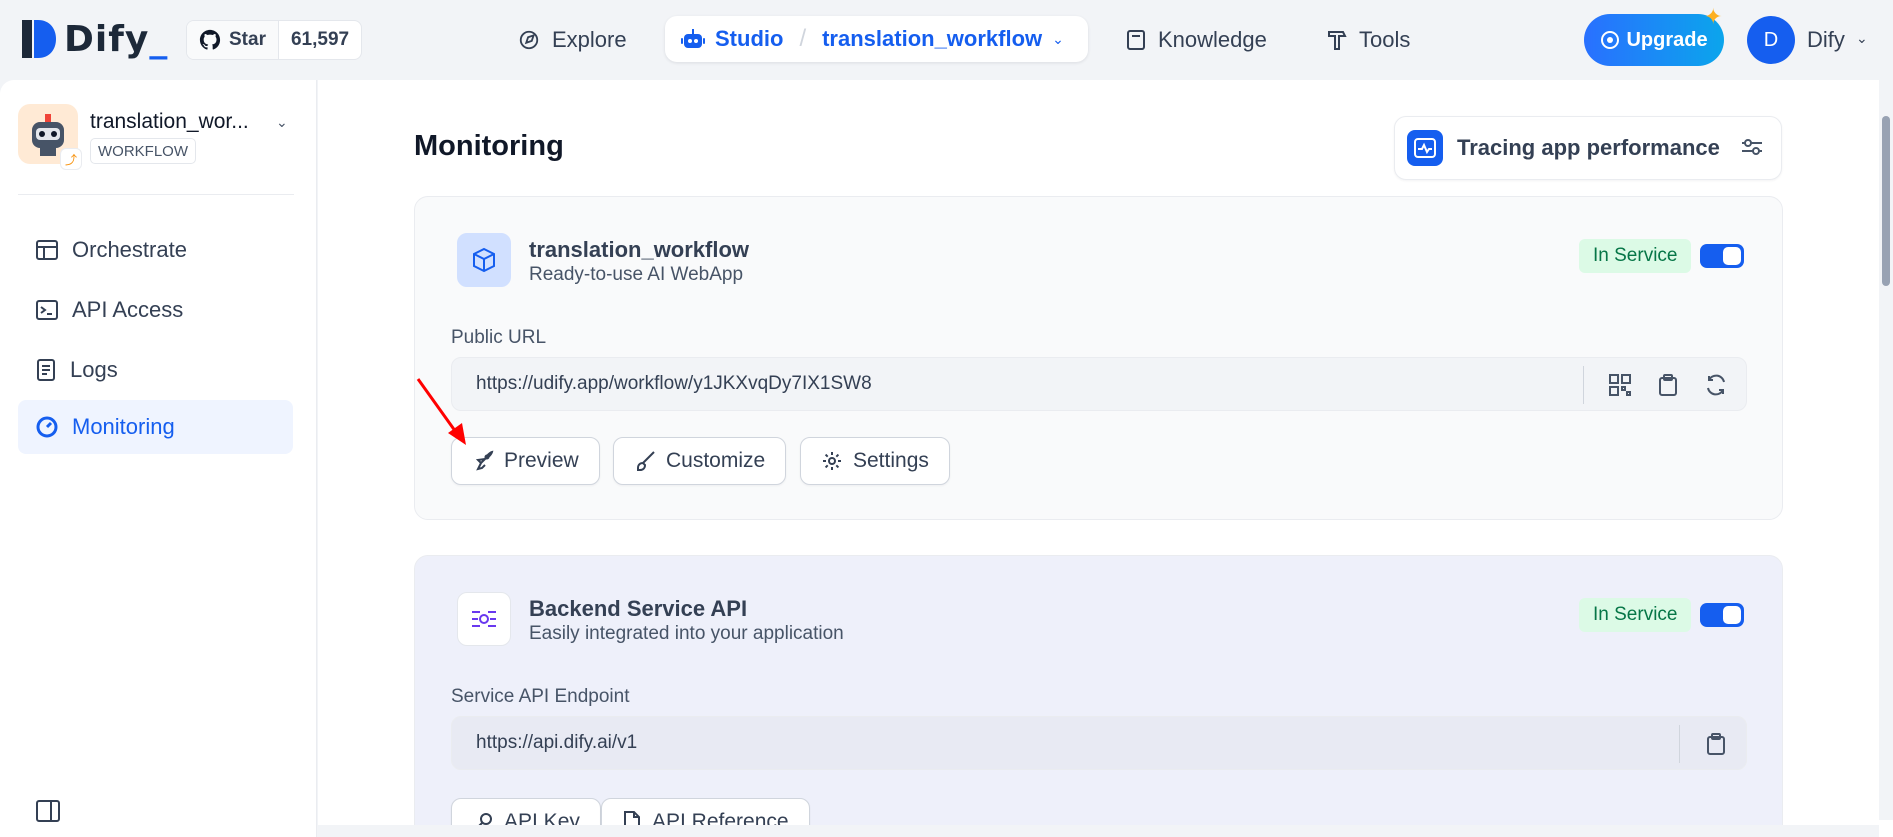  I want to click on sidebar-item-orchestrate: Orchestrate, so click(155, 250).